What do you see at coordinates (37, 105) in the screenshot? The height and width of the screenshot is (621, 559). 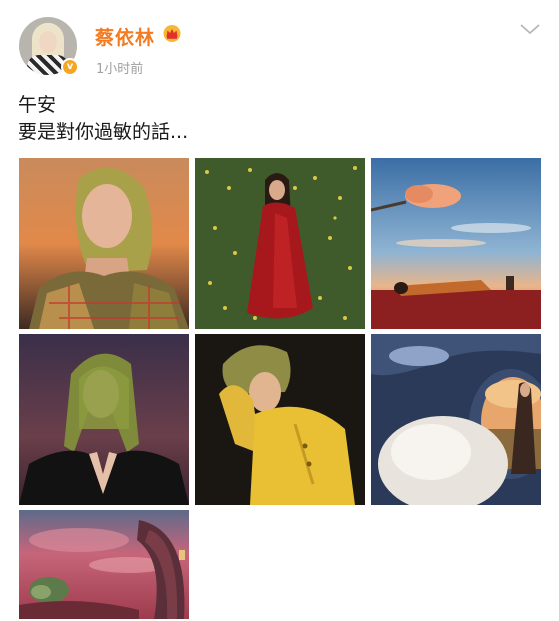 I see `content-line-1: 午安` at bounding box center [37, 105].